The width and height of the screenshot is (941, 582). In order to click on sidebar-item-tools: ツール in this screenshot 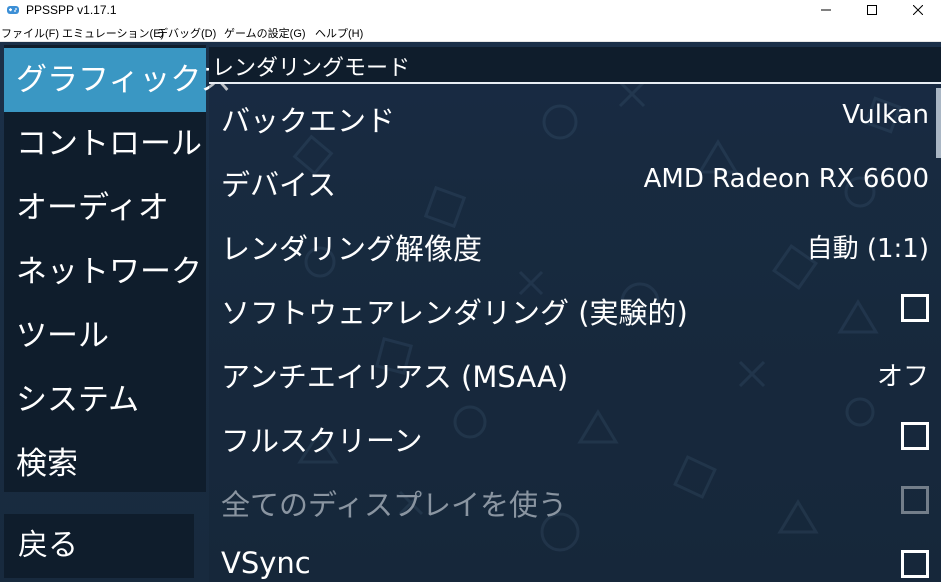, I will do `click(105, 336)`.